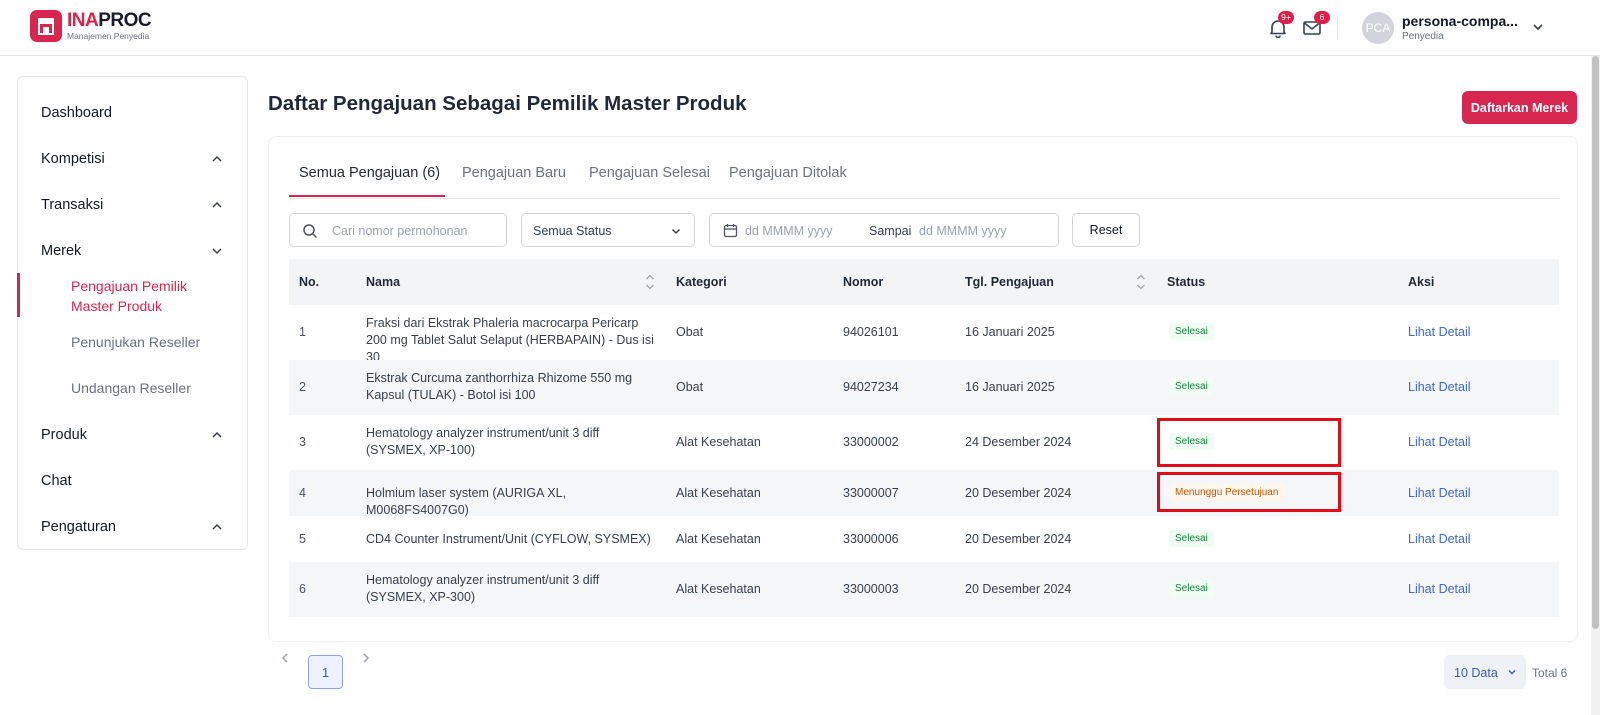 The width and height of the screenshot is (1600, 715). What do you see at coordinates (1018, 442) in the screenshot?
I see `row-tanggal: 24 Desember 2024` at bounding box center [1018, 442].